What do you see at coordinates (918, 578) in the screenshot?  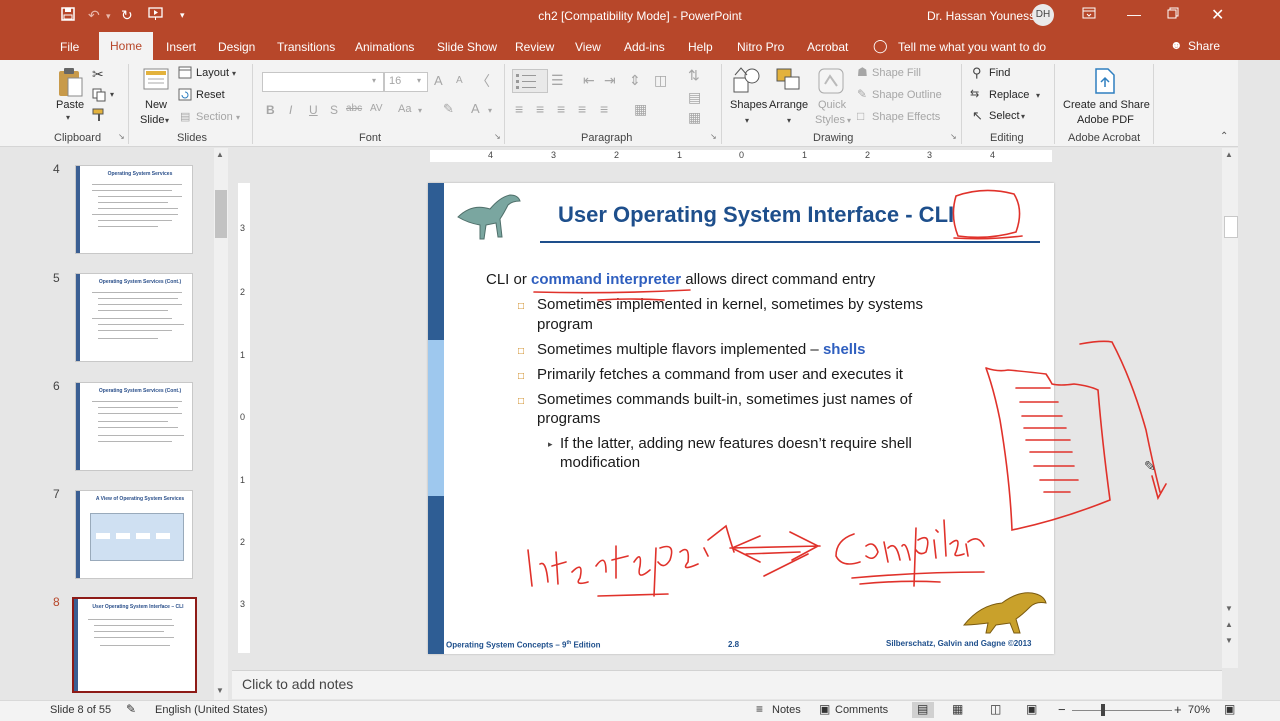 I see `compiler-underline` at bounding box center [918, 578].